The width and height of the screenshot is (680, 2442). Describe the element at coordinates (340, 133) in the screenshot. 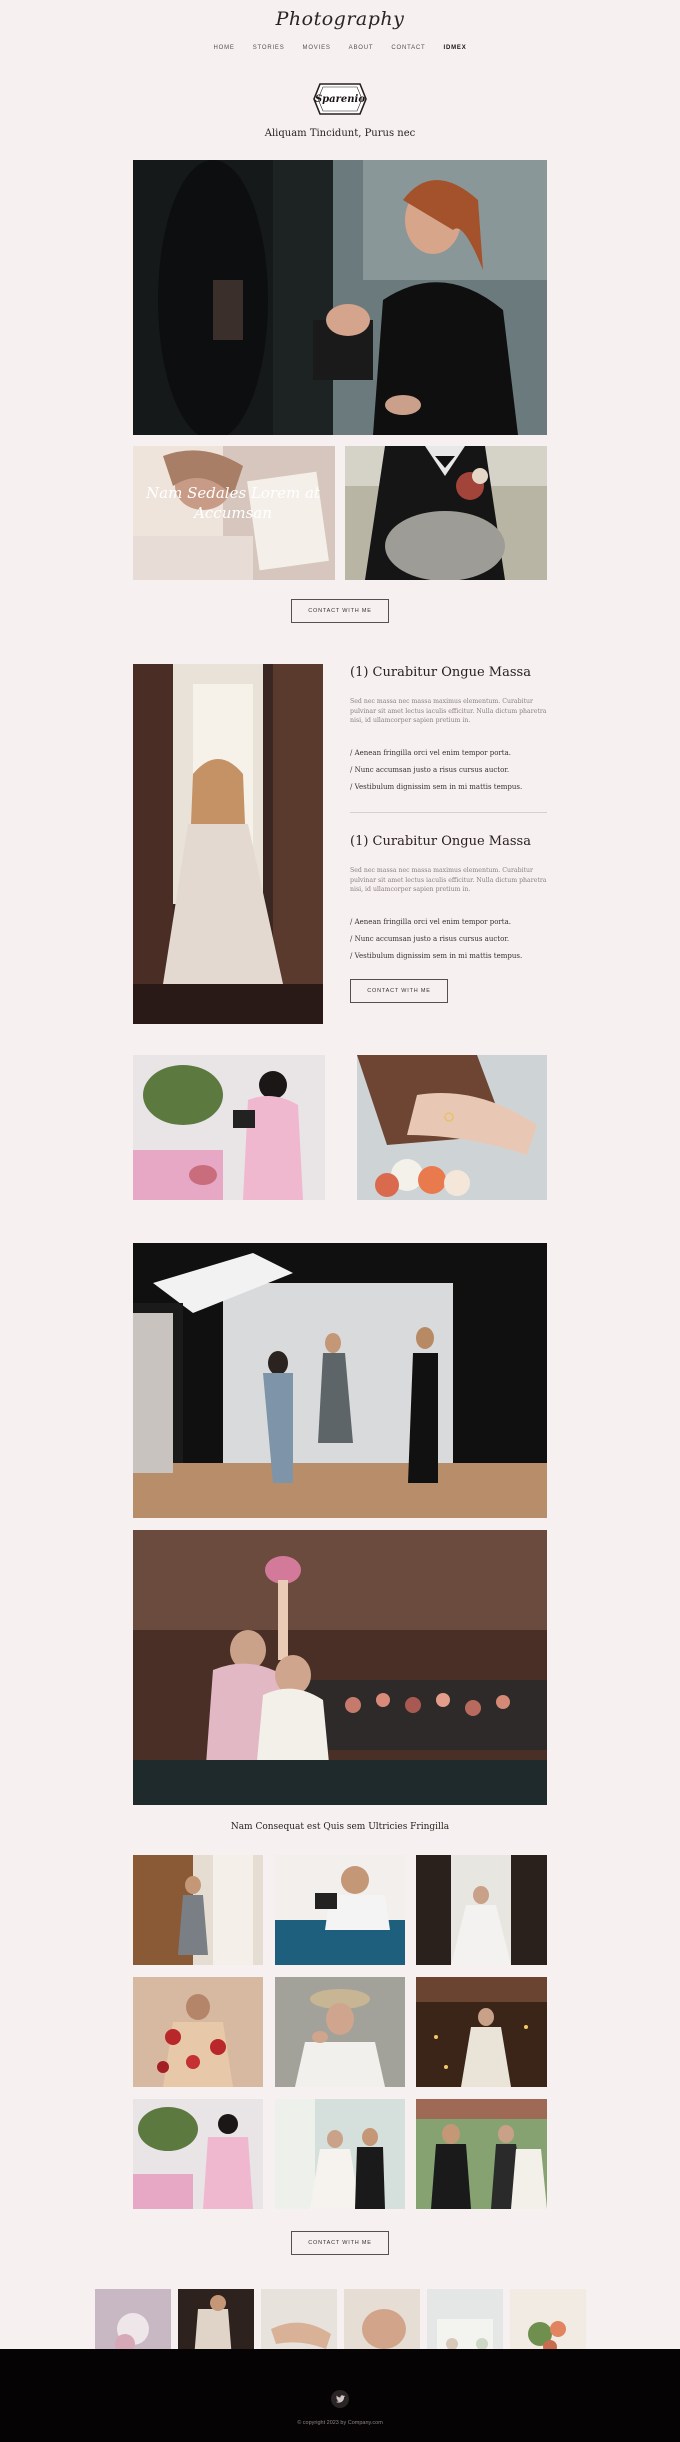

I see `hero-subtitle: Aliquam Tincidunt, Purus nec` at that location.